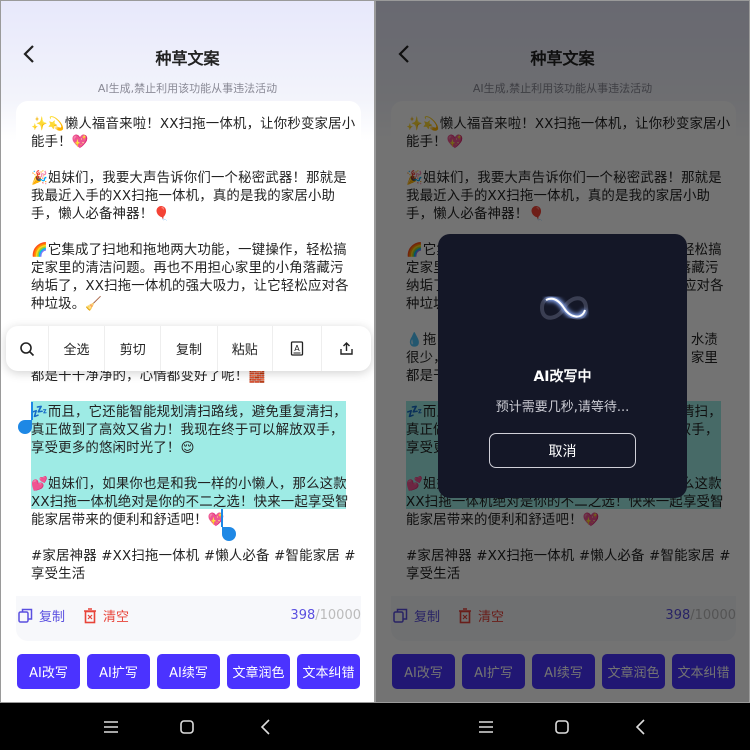 The image size is (750, 750). What do you see at coordinates (187, 430) in the screenshot?
I see `text-line: 真正做到了高效又省力！我现在终于可以解放双手，` at bounding box center [187, 430].